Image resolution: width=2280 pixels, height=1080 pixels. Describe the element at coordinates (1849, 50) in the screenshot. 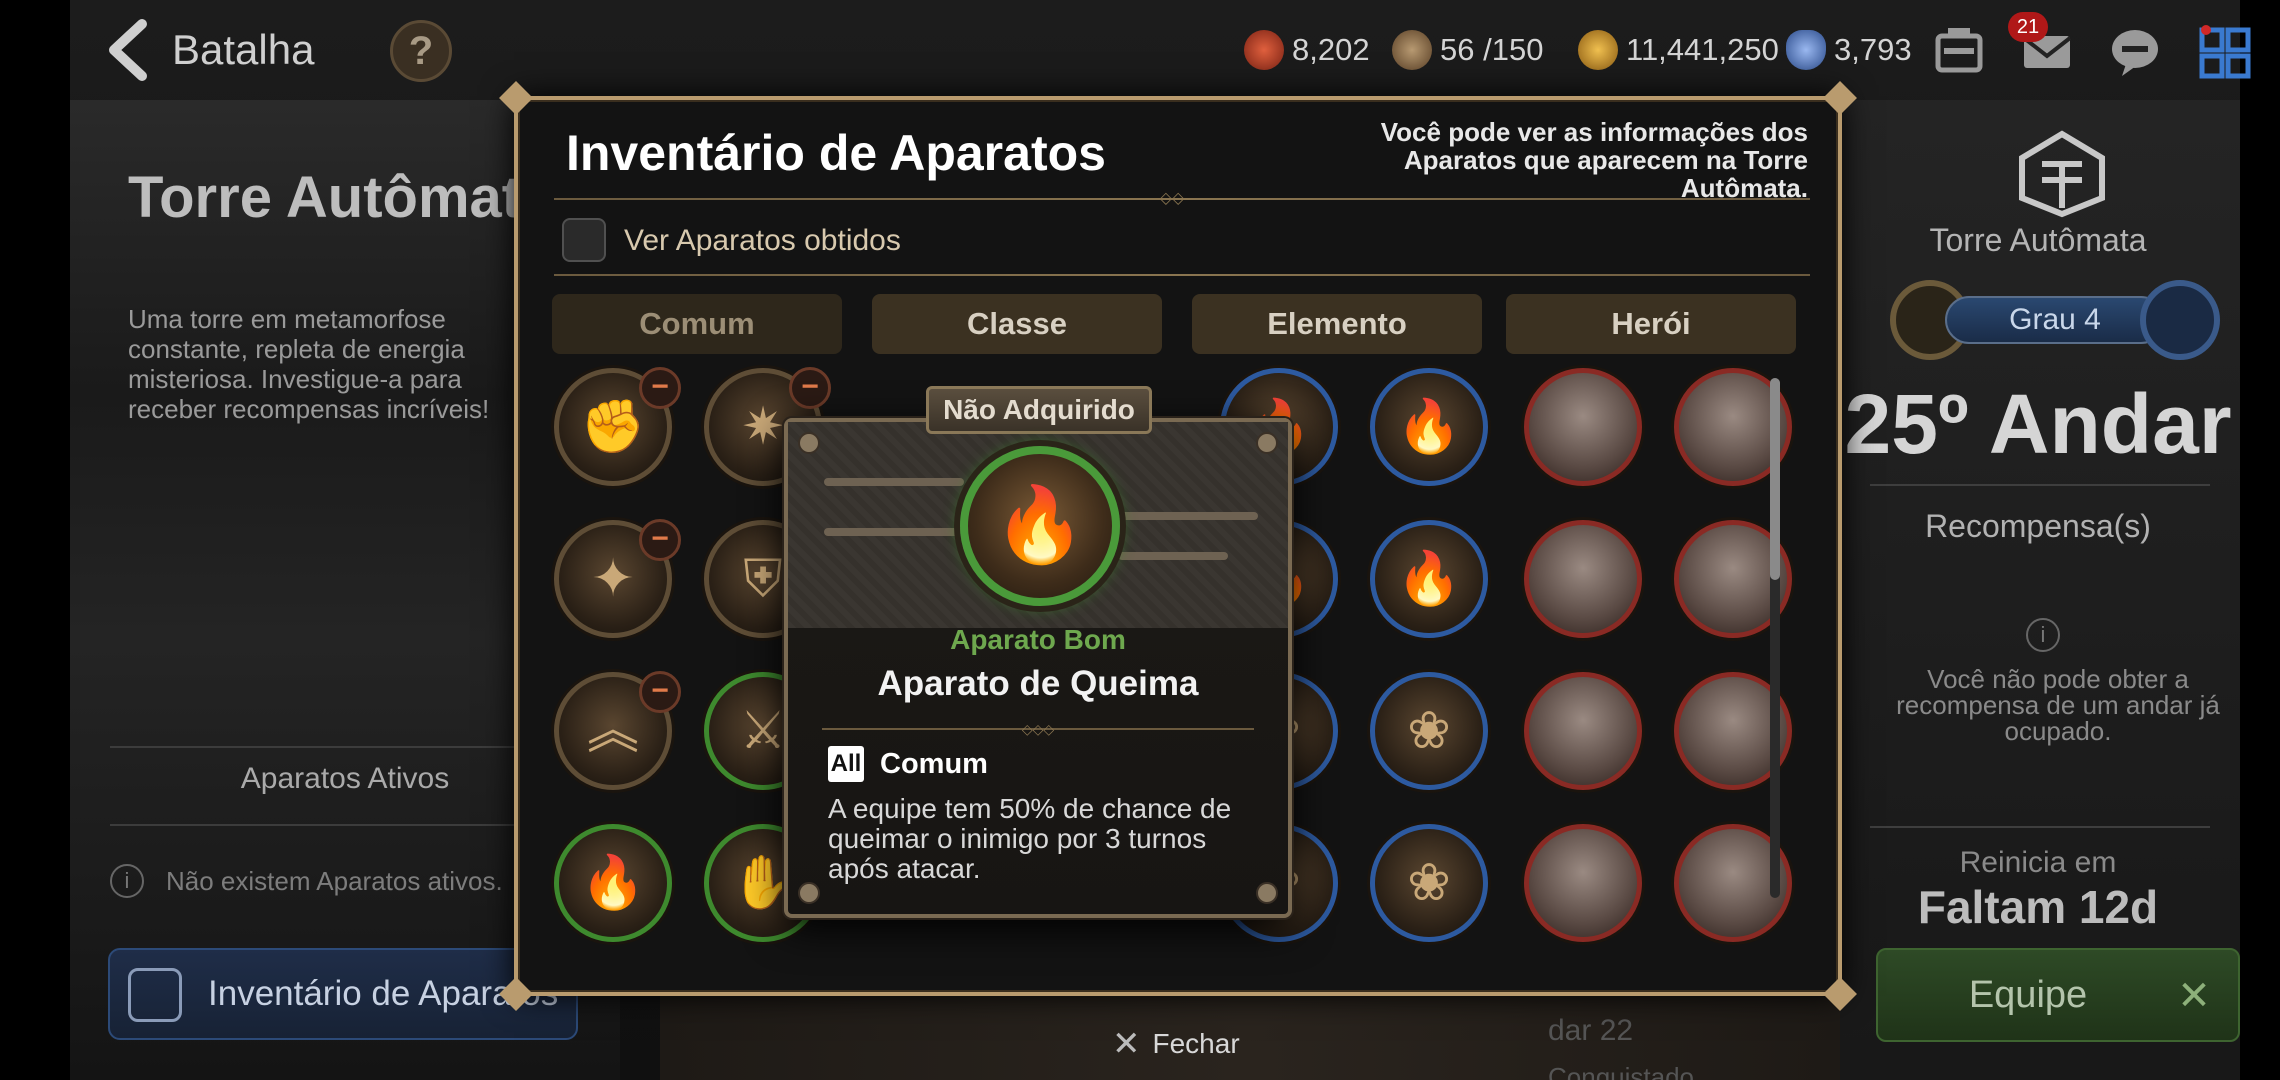

I see `resource-crystal: 3,793` at that location.